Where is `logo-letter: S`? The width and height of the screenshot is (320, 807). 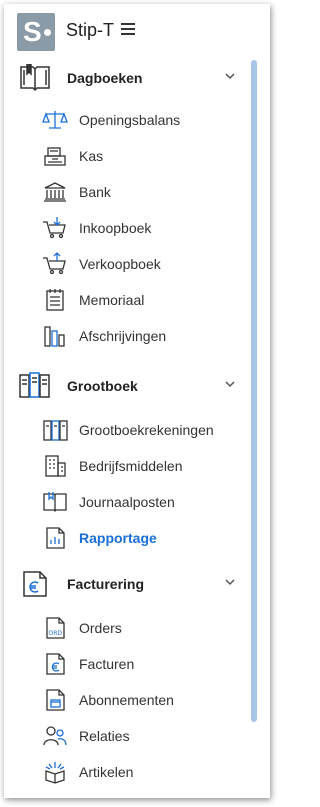
logo-letter: S is located at coordinates (32, 31).